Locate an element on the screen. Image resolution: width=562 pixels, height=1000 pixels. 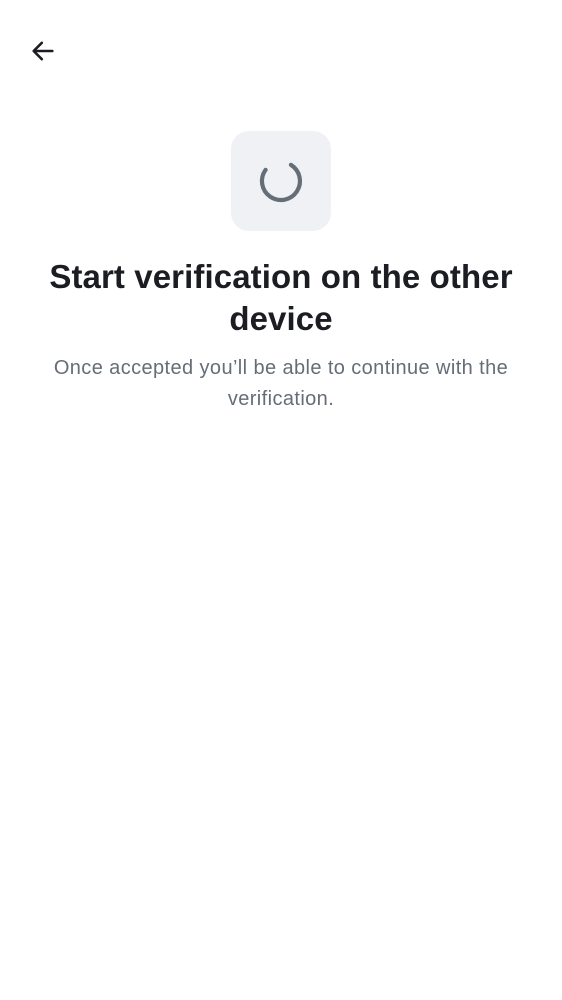
loading-spinner-icon is located at coordinates (280, 182).